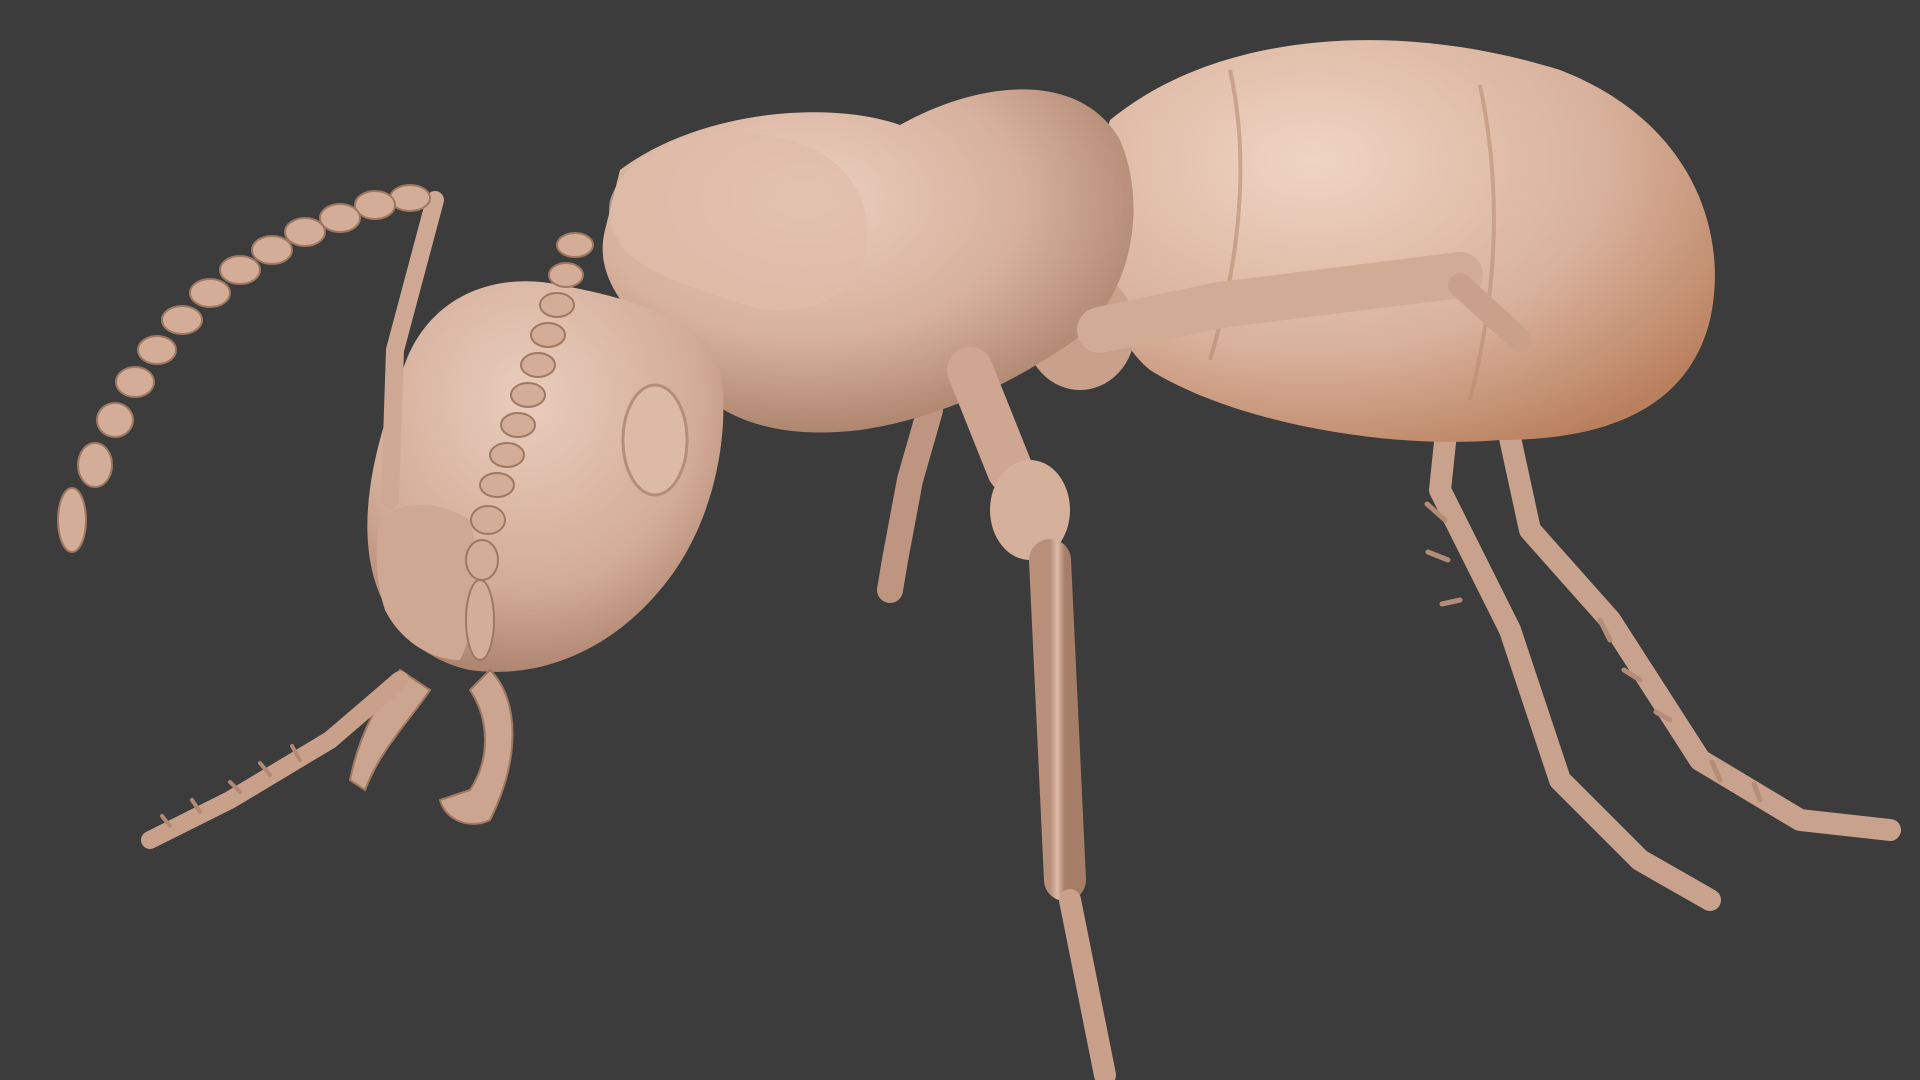 The width and height of the screenshot is (1920, 1080). What do you see at coordinates (1031, 713) in the screenshot?
I see `front-leg-near` at bounding box center [1031, 713].